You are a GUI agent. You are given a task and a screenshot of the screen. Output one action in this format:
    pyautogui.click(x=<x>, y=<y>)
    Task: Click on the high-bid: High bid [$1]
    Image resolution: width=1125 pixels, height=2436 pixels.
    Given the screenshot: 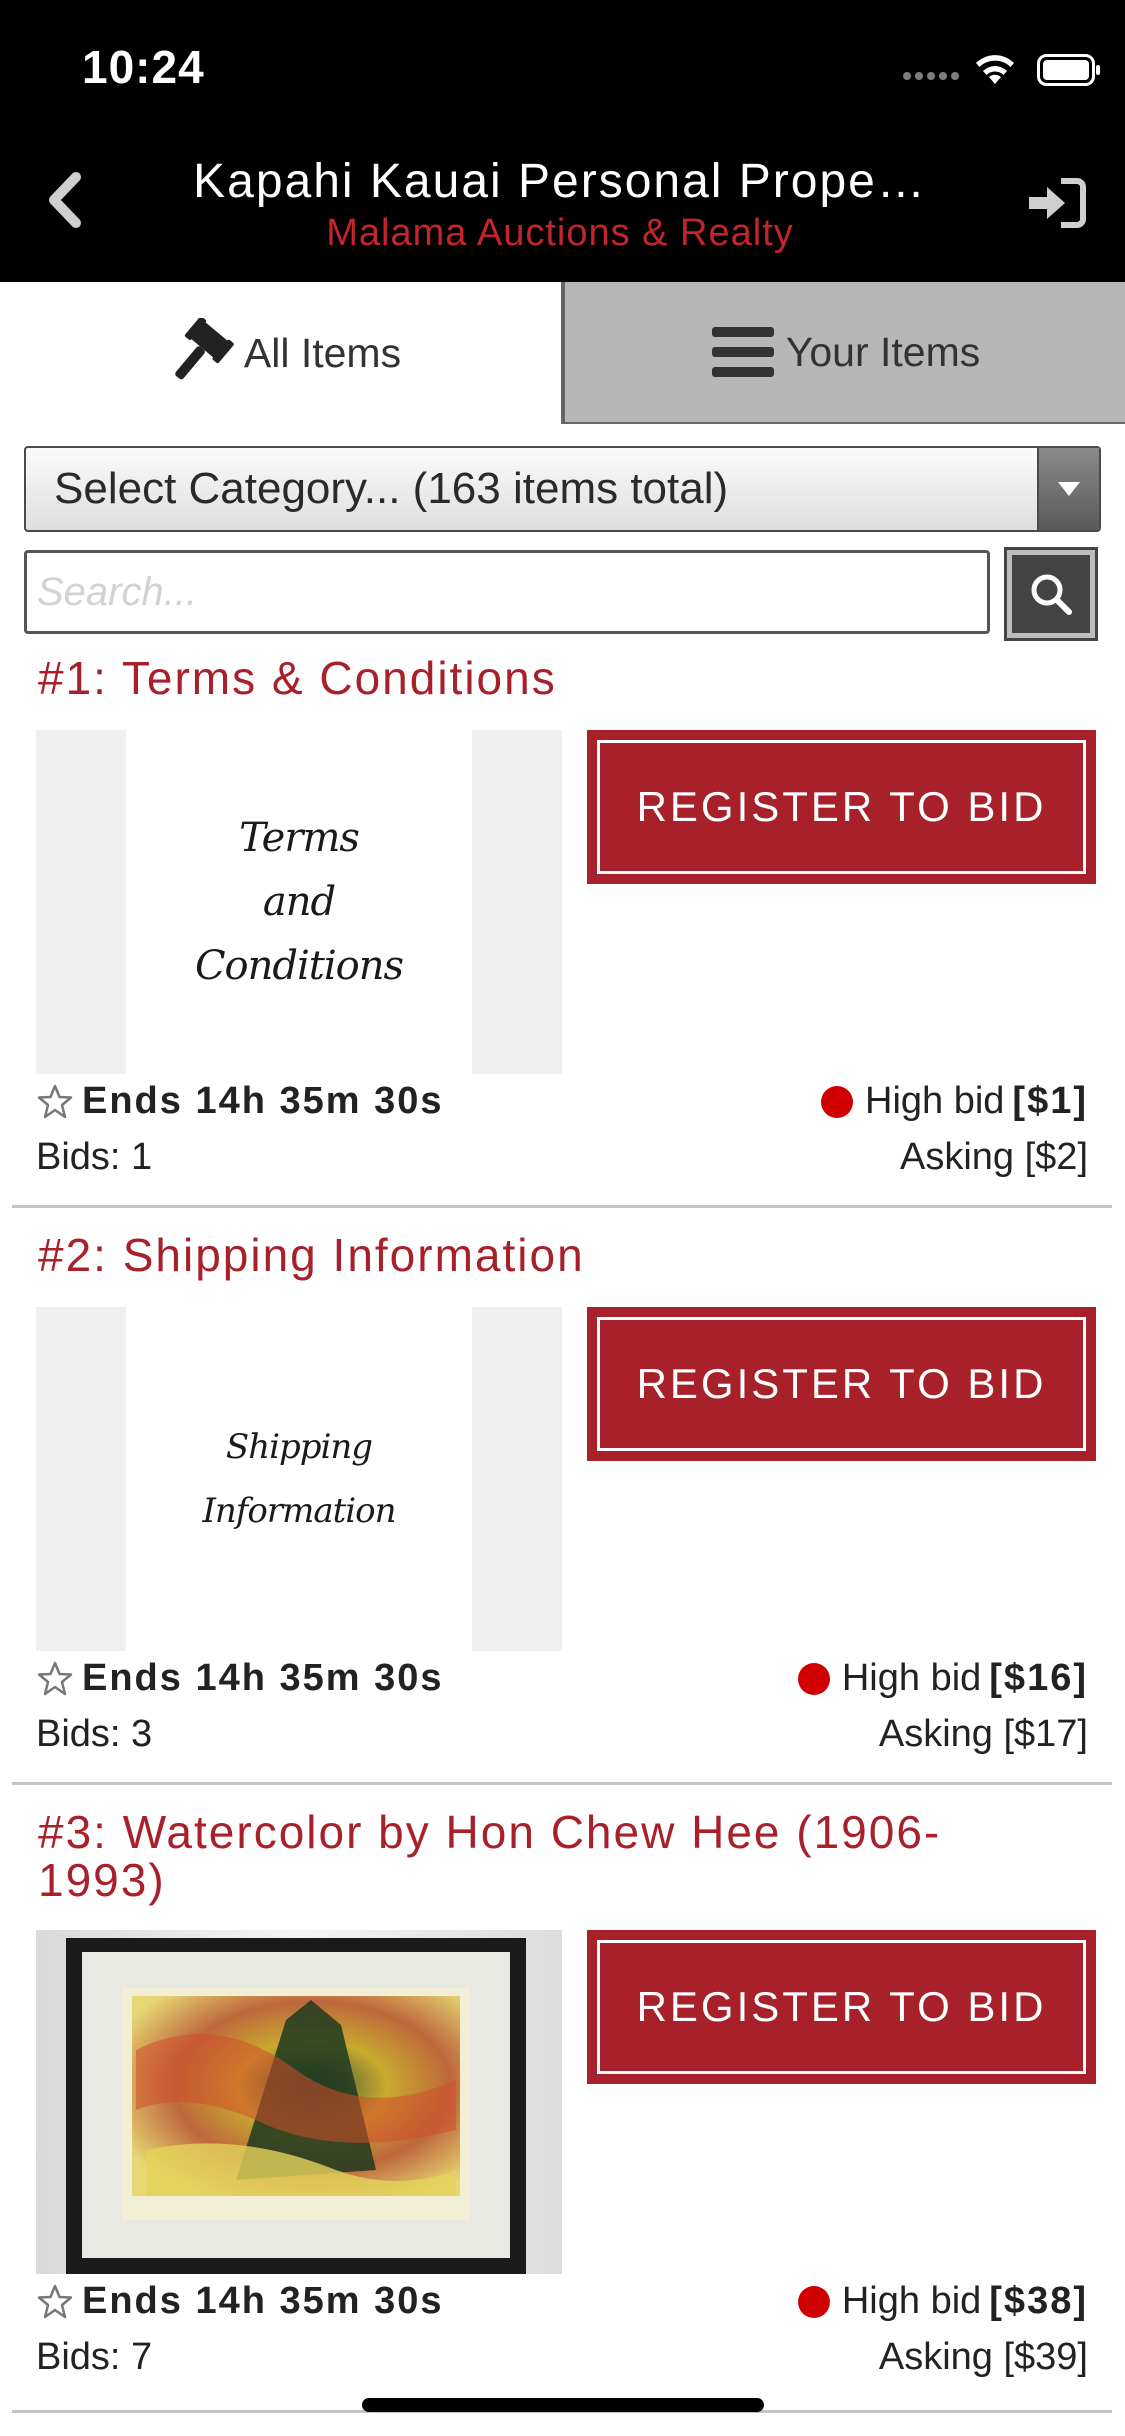 What is the action you would take?
    pyautogui.click(x=954, y=1101)
    